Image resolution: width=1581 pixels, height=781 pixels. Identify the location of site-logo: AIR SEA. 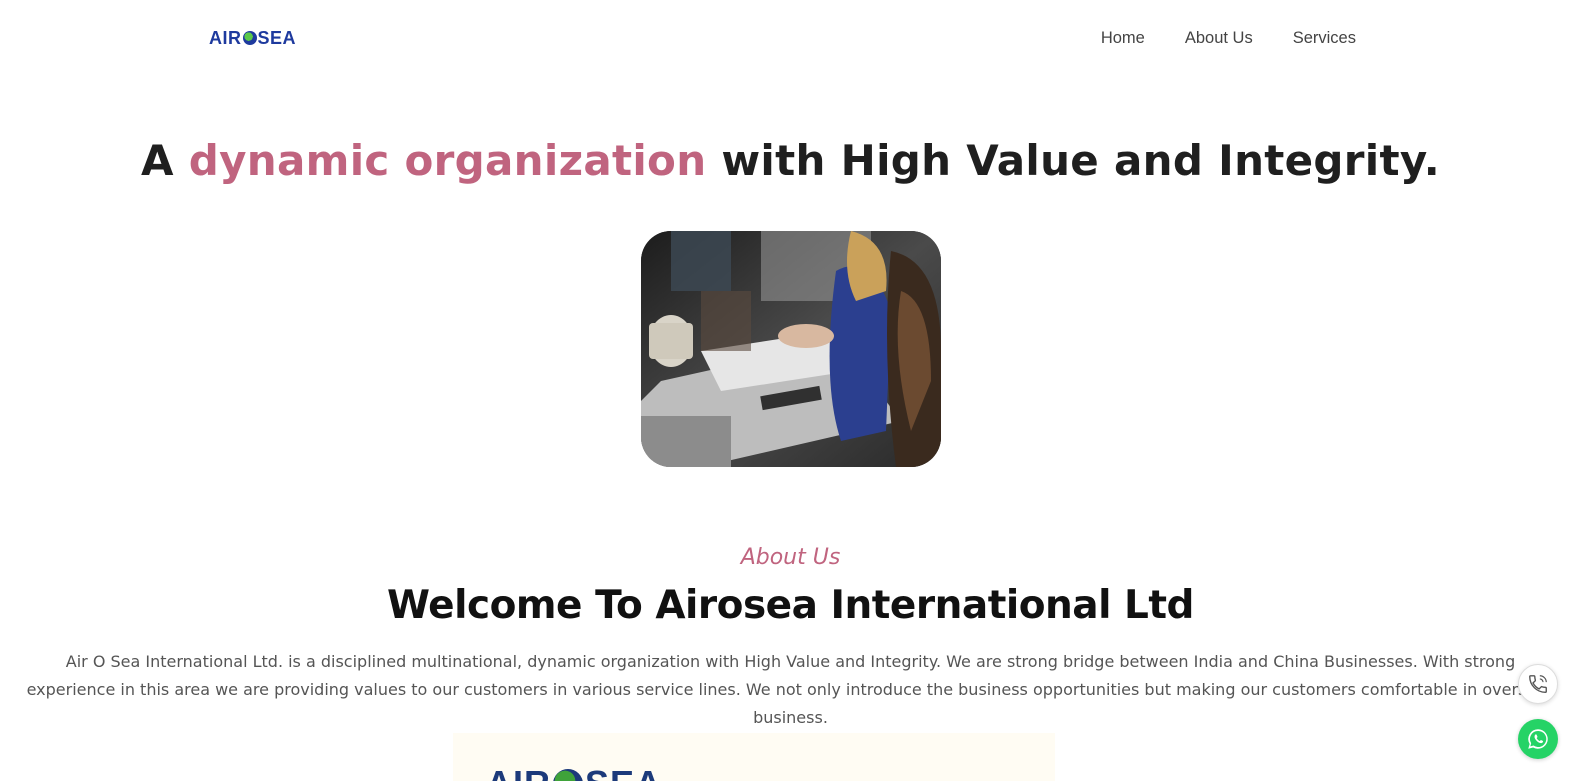
(252, 38).